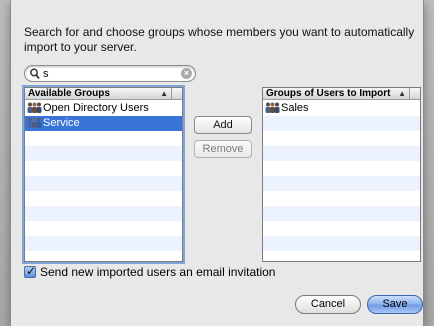 This screenshot has height=326, width=434. I want to click on save-button: Save, so click(395, 304).